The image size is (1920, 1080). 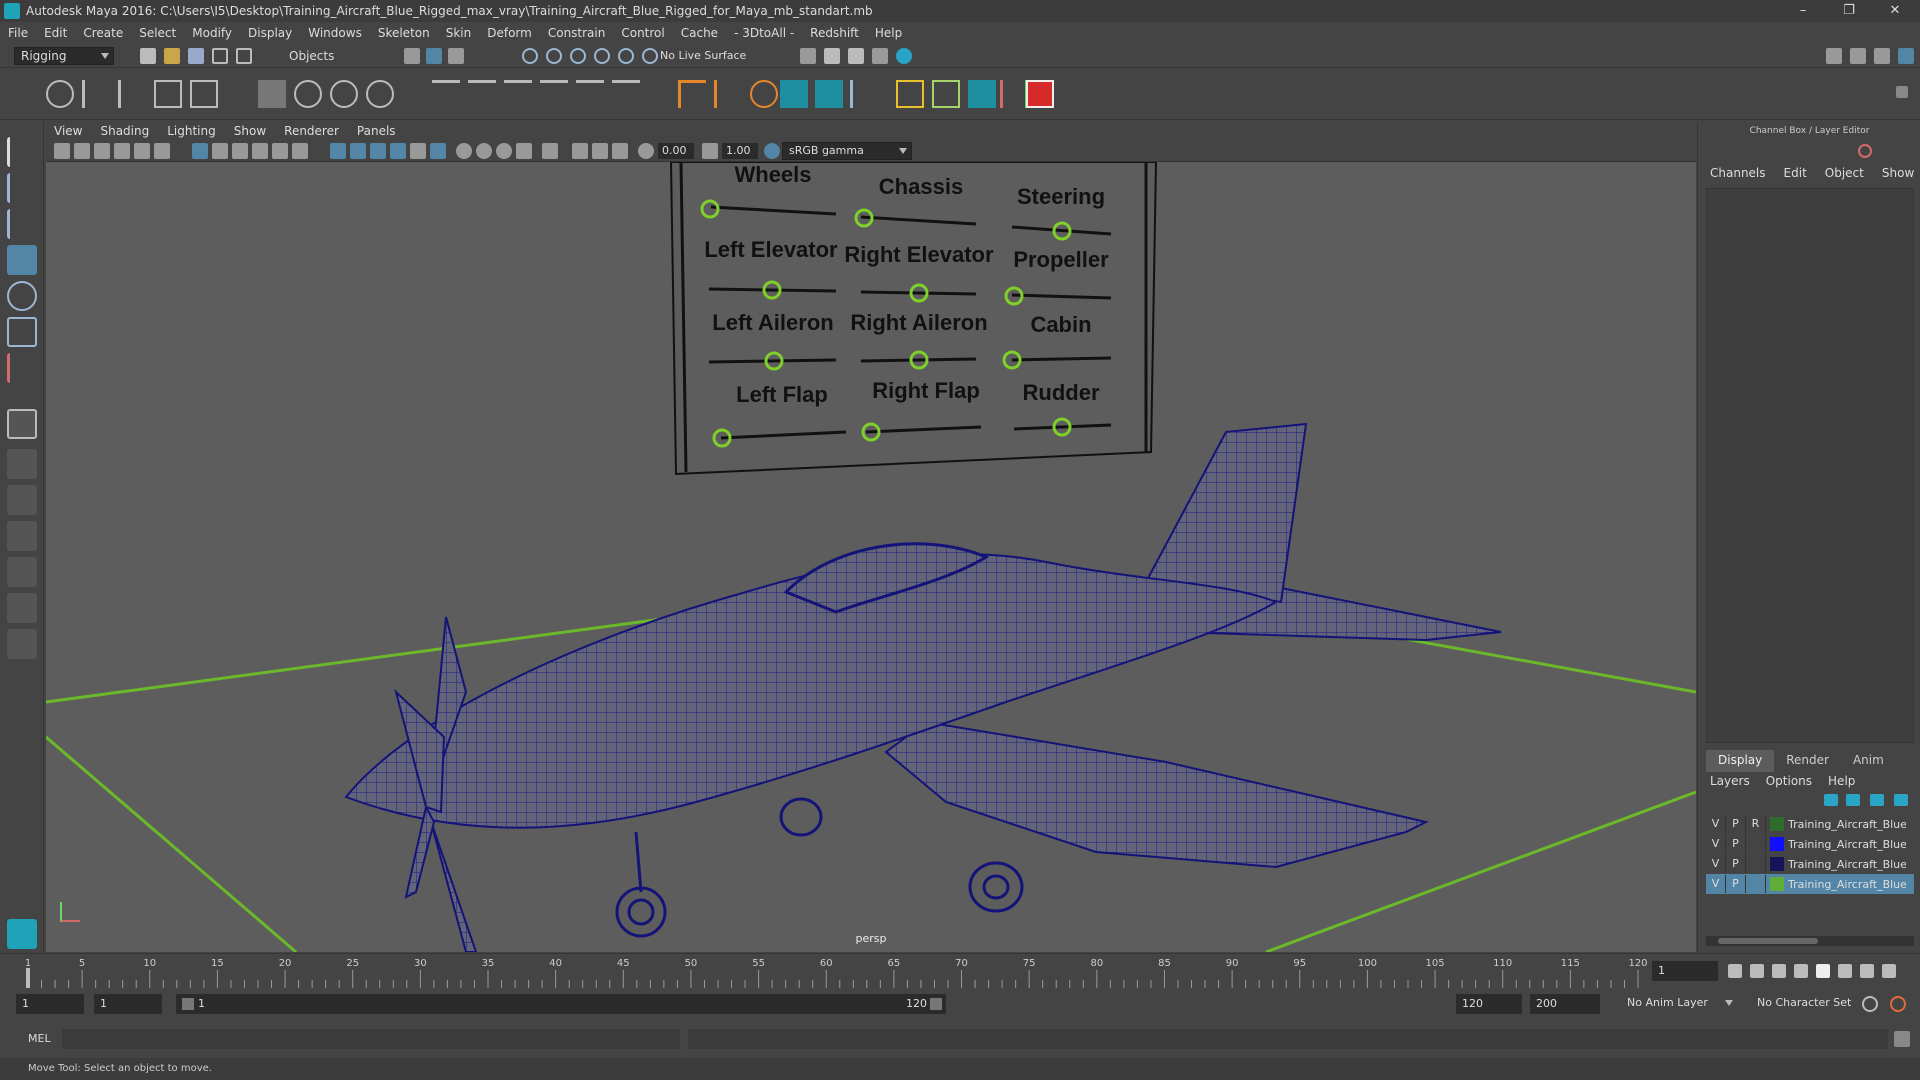 I want to click on menu-select: Select, so click(x=157, y=33).